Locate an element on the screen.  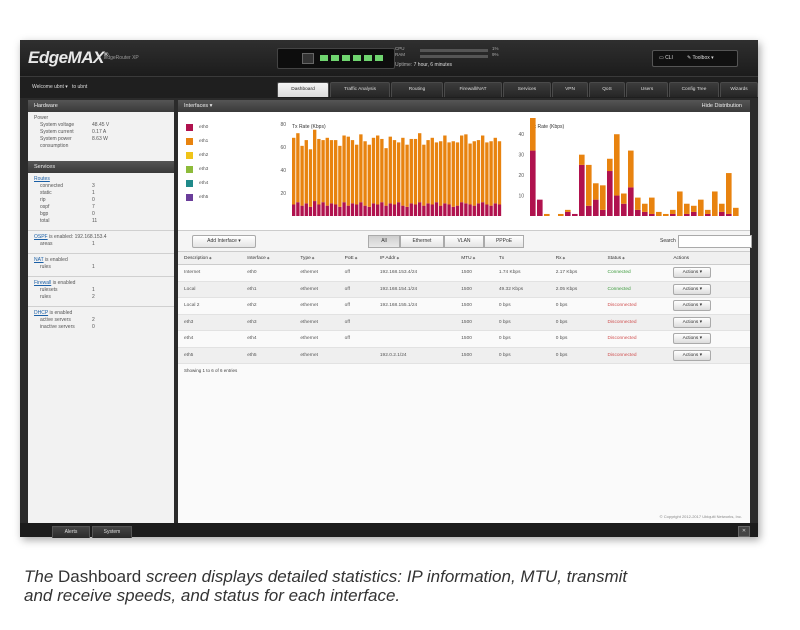
filter-ethernet: Ethernet is located at coordinates (422, 241).